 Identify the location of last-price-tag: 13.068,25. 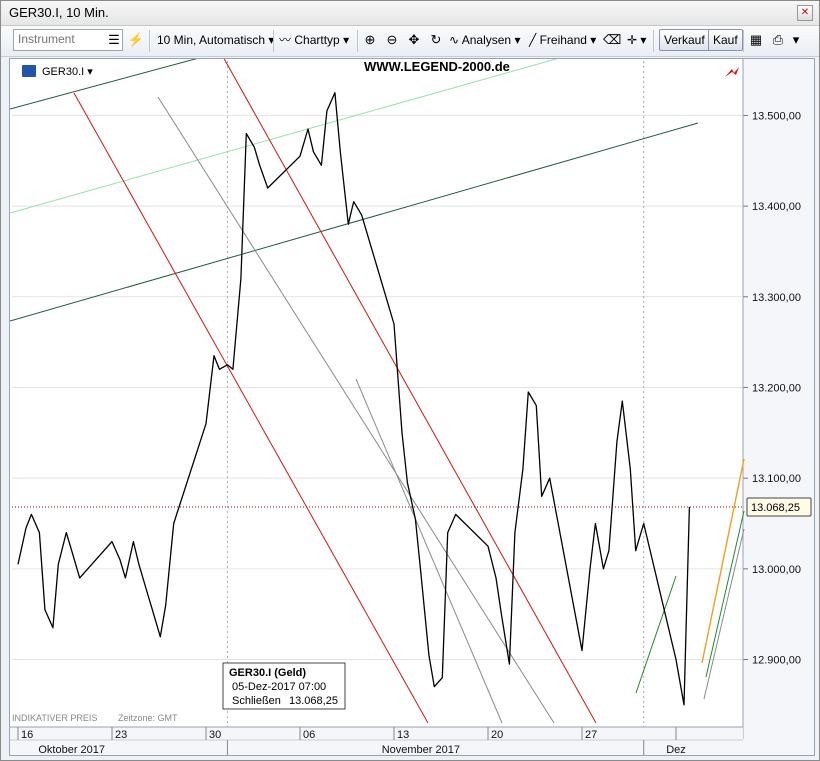
(775, 508).